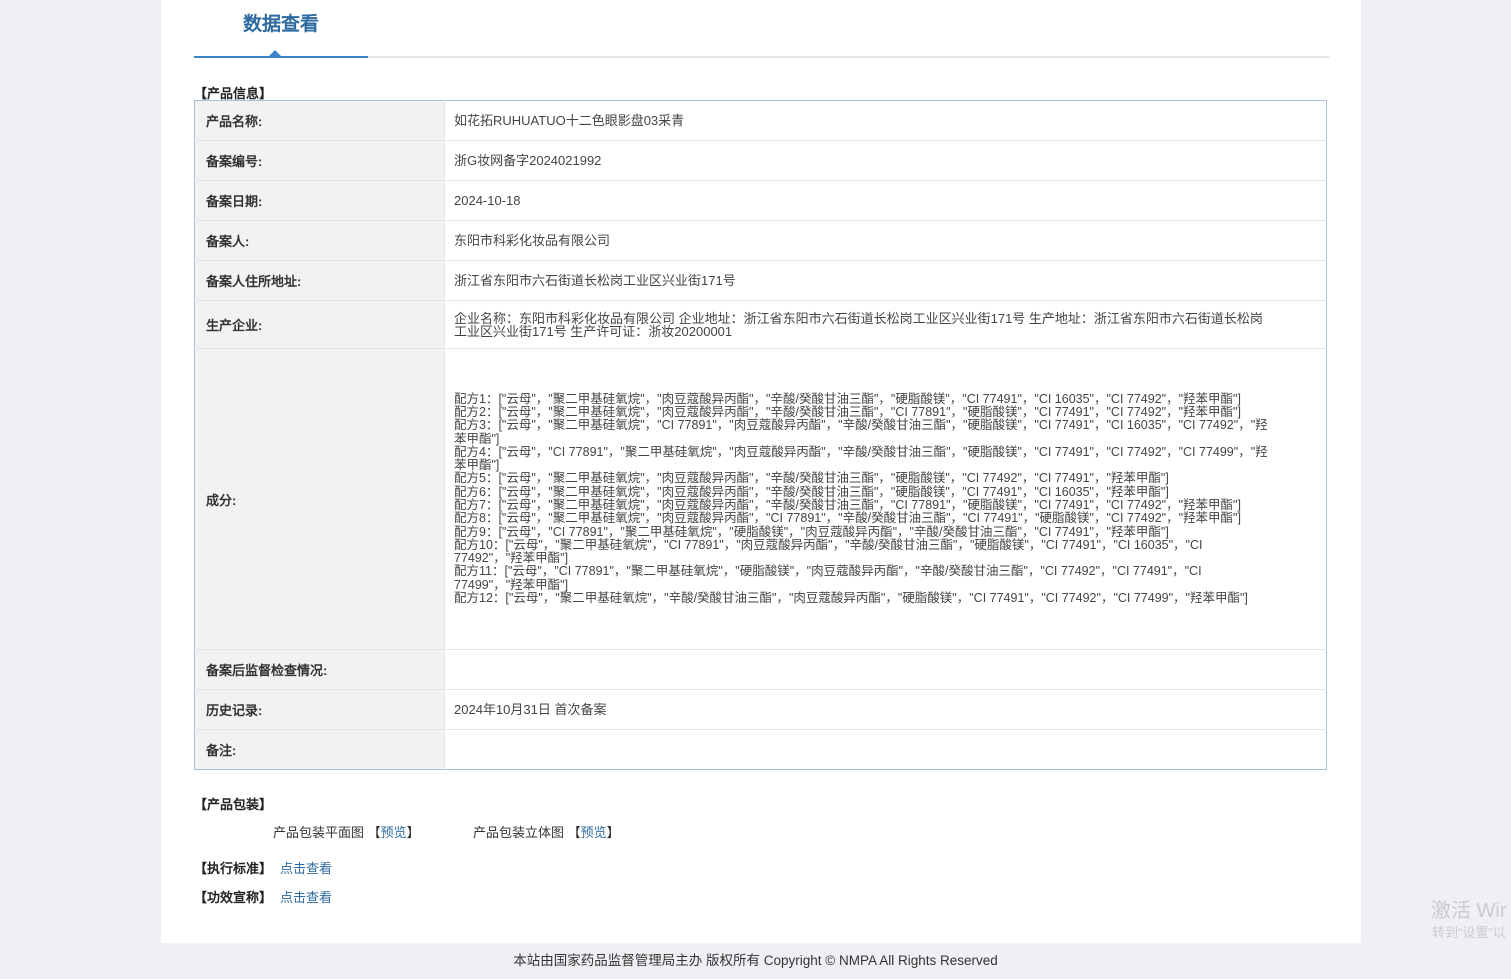 The image size is (1511, 979). What do you see at coordinates (594, 832) in the screenshot?
I see `preview-3d-link: 预览` at bounding box center [594, 832].